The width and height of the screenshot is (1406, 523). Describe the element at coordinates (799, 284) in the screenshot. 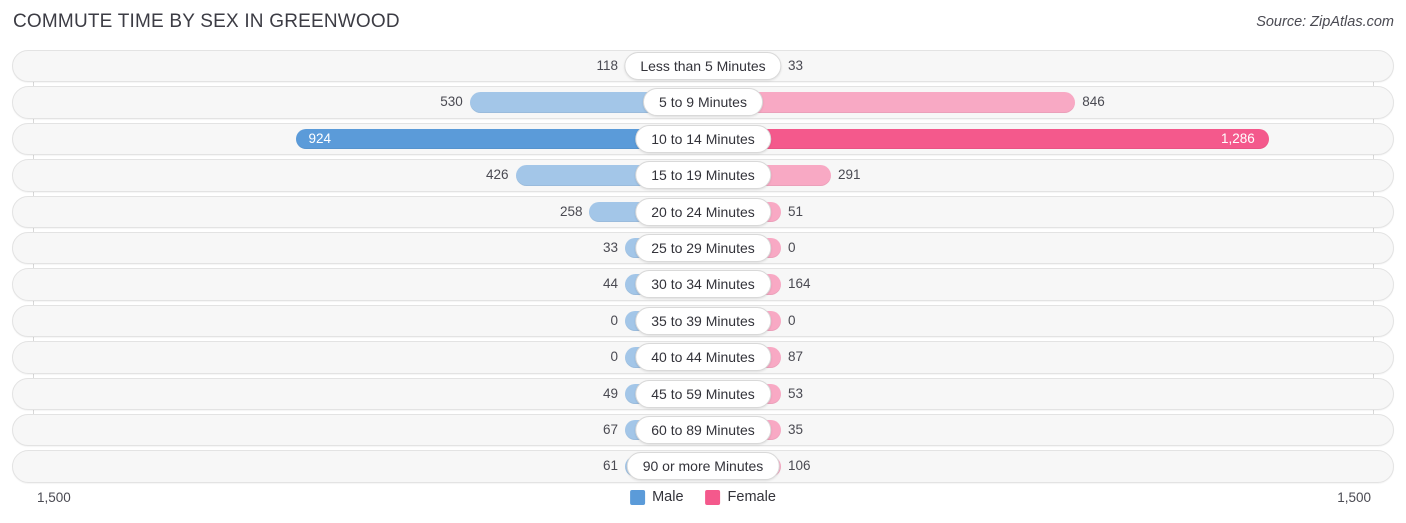

I see `value-label-female: 164` at that location.